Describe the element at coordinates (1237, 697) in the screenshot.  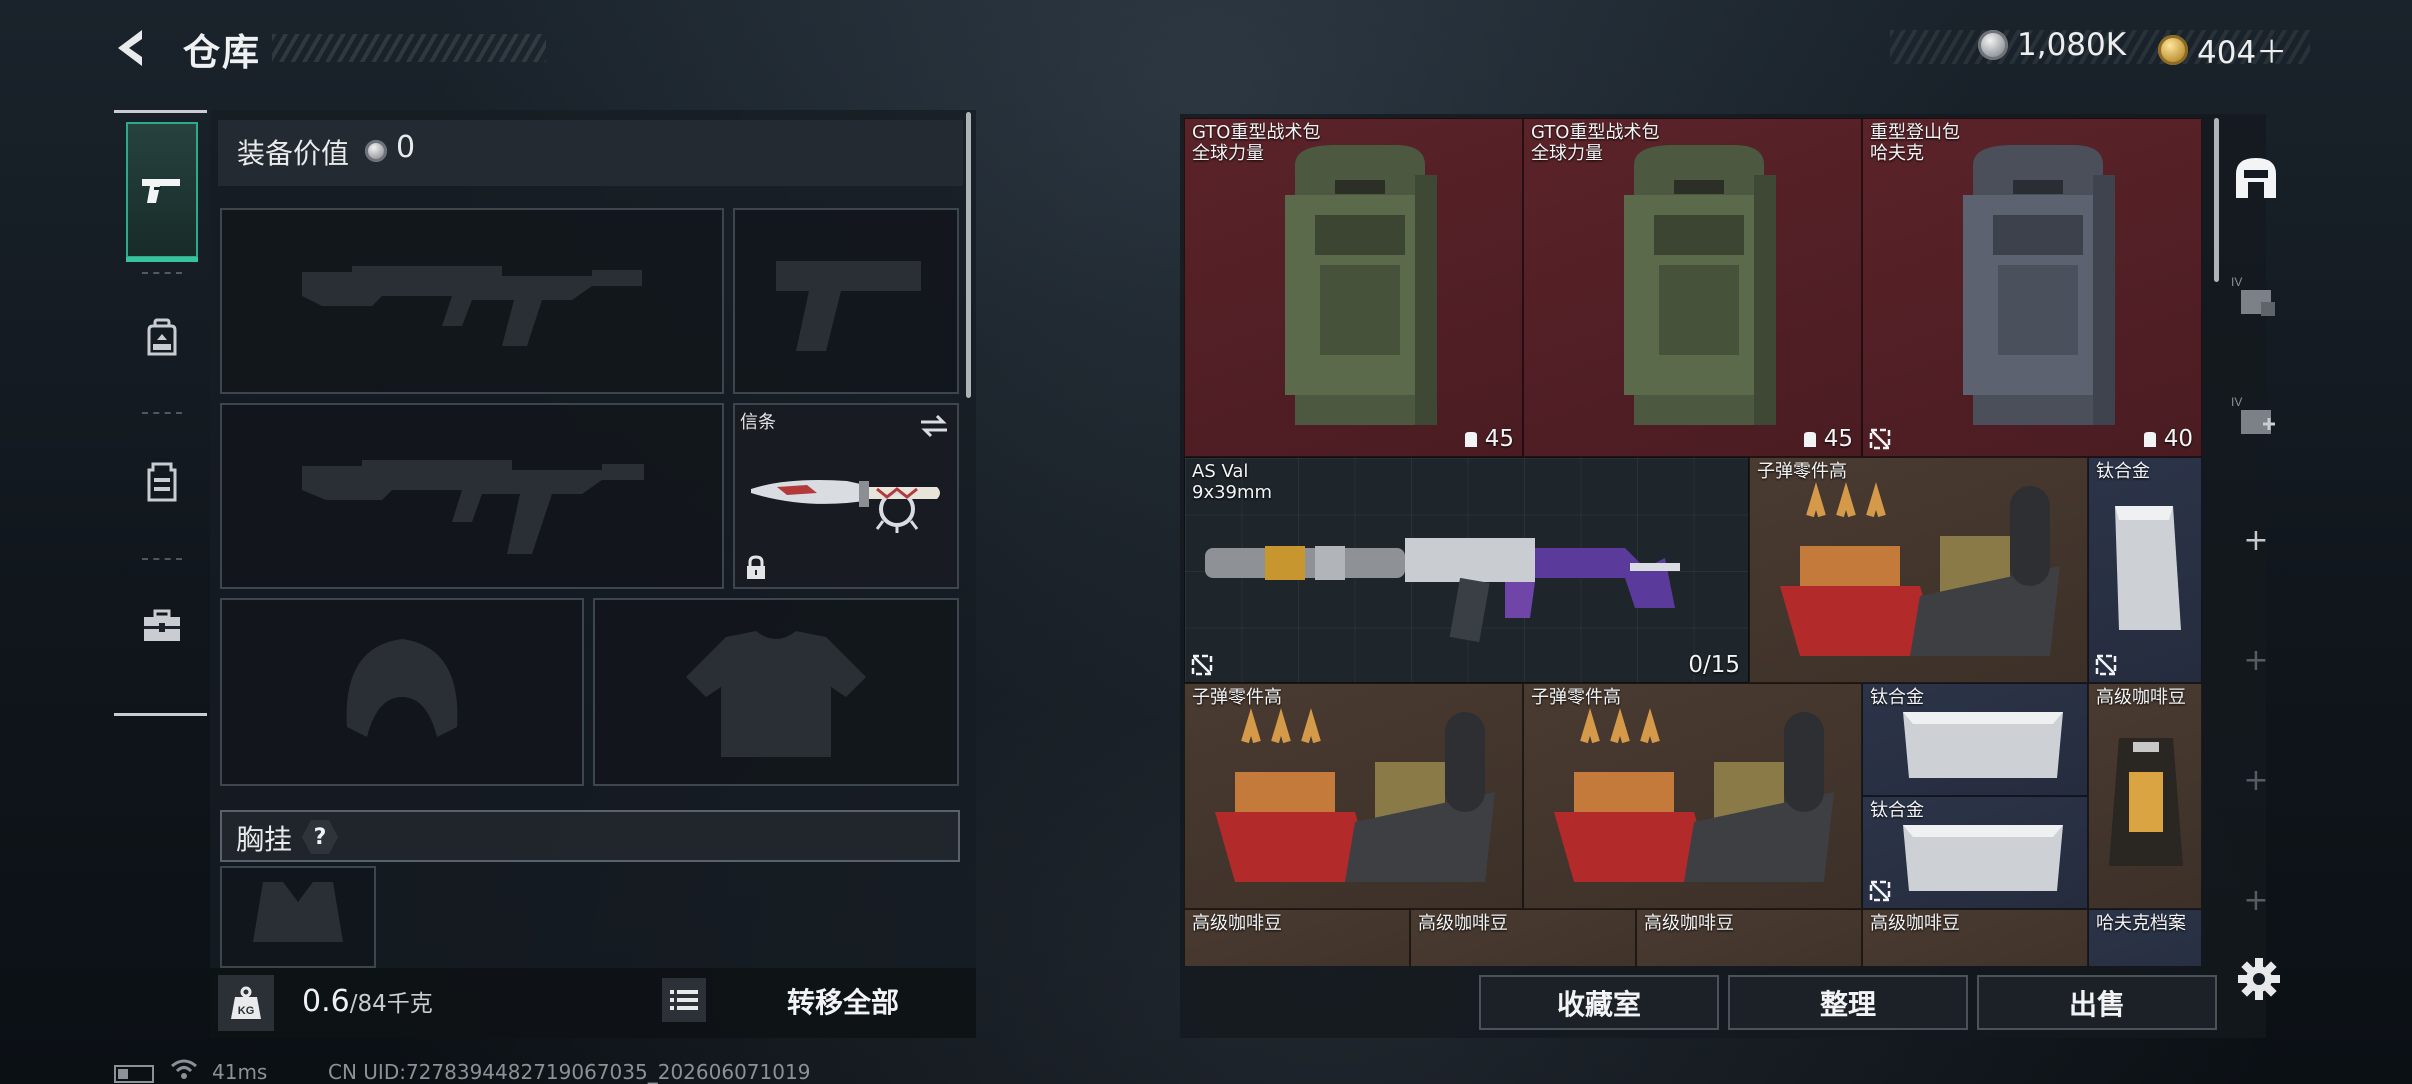
I see `storage-item-name: 子弹零件高` at that location.